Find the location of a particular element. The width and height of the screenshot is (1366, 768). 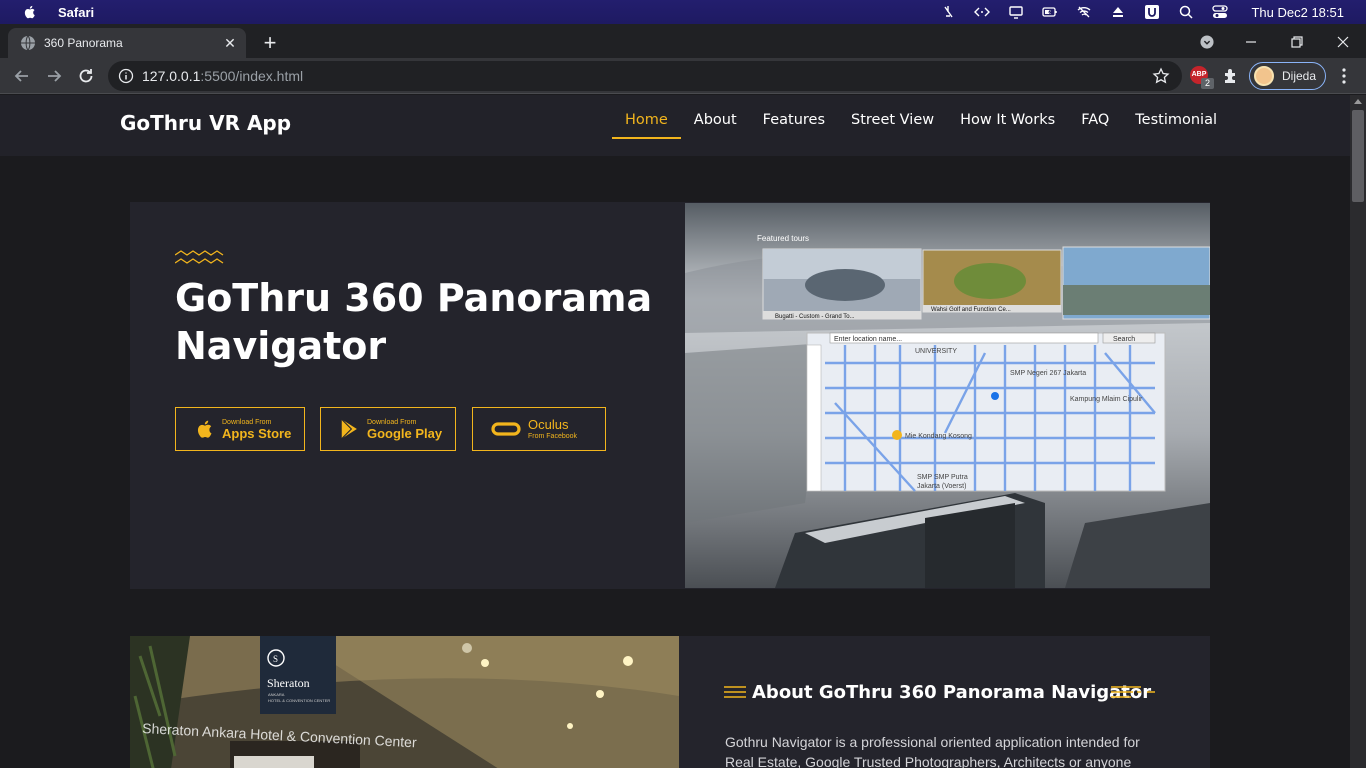

site-brand: GoThru VR App is located at coordinates (205, 123).